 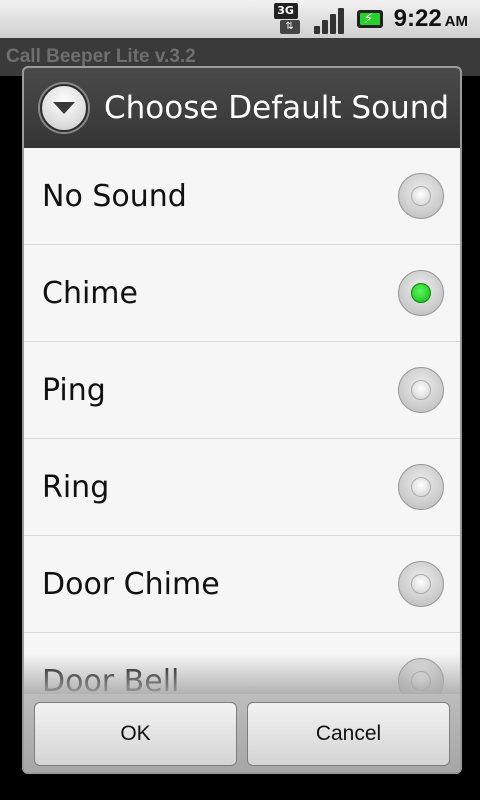 I want to click on sound-option-no-sound: No Sound, so click(x=242, y=196).